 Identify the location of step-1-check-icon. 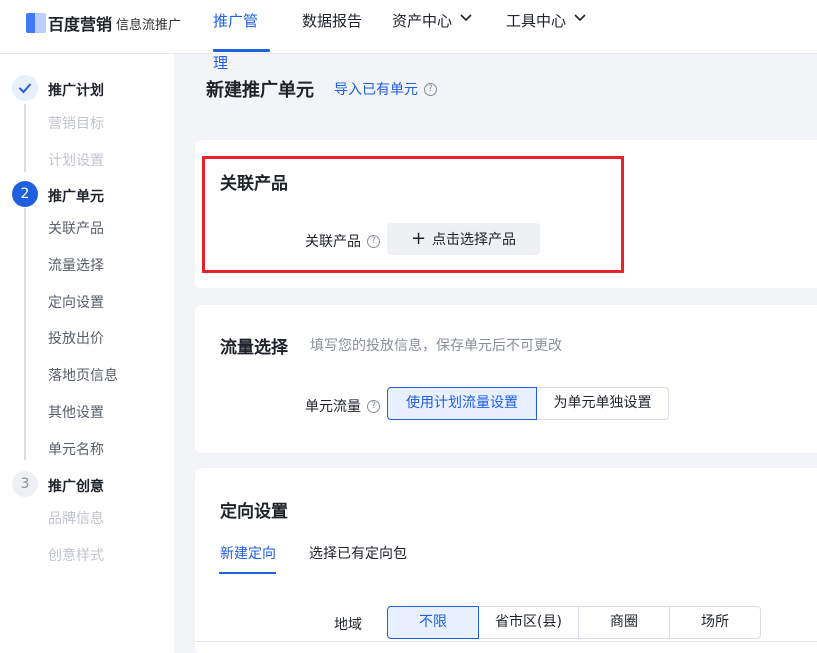
(25, 88).